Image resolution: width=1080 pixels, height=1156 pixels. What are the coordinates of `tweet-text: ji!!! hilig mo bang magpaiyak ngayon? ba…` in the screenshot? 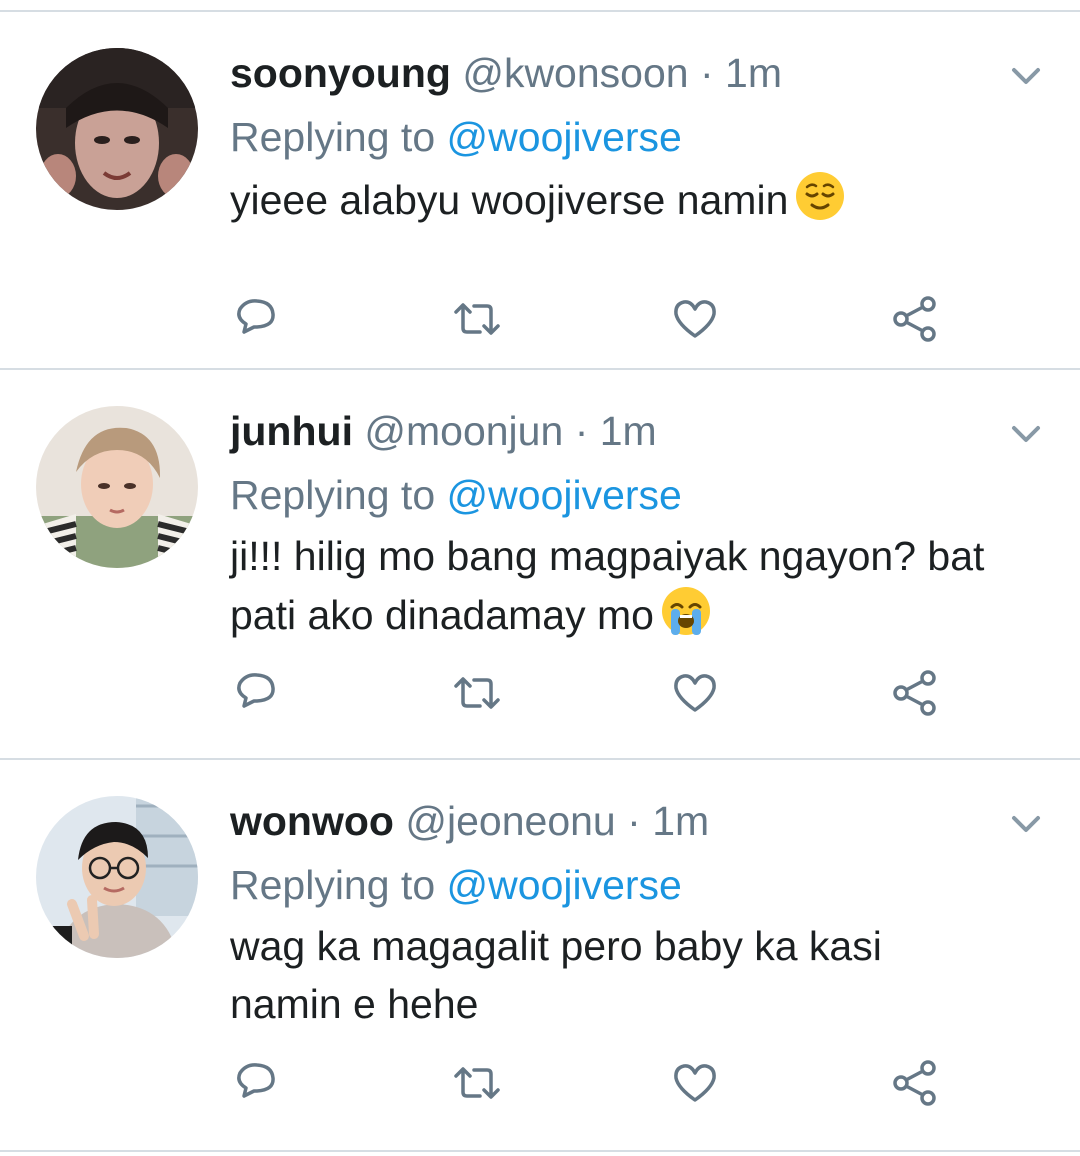 It's located at (607, 585).